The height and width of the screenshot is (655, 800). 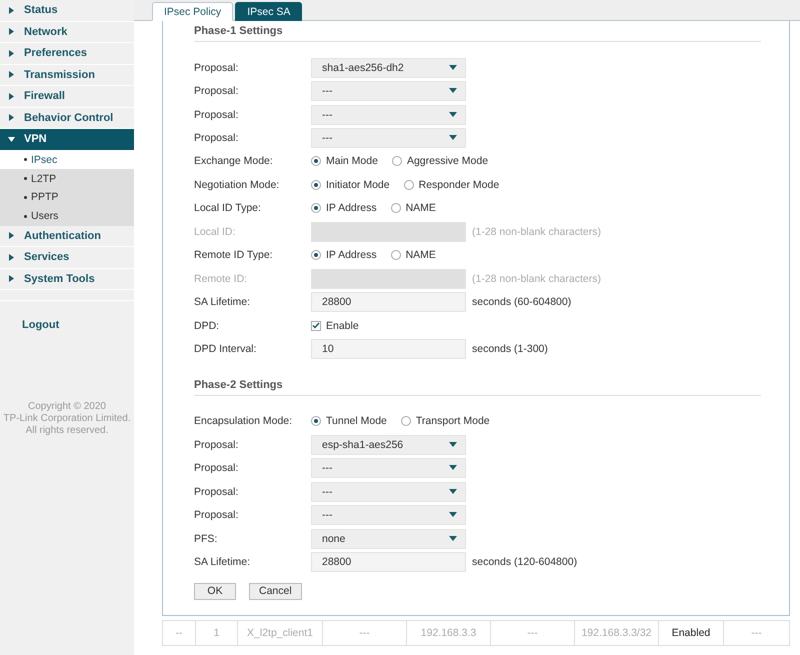 What do you see at coordinates (67, 178) in the screenshot?
I see `nav-subitem: L2TP` at bounding box center [67, 178].